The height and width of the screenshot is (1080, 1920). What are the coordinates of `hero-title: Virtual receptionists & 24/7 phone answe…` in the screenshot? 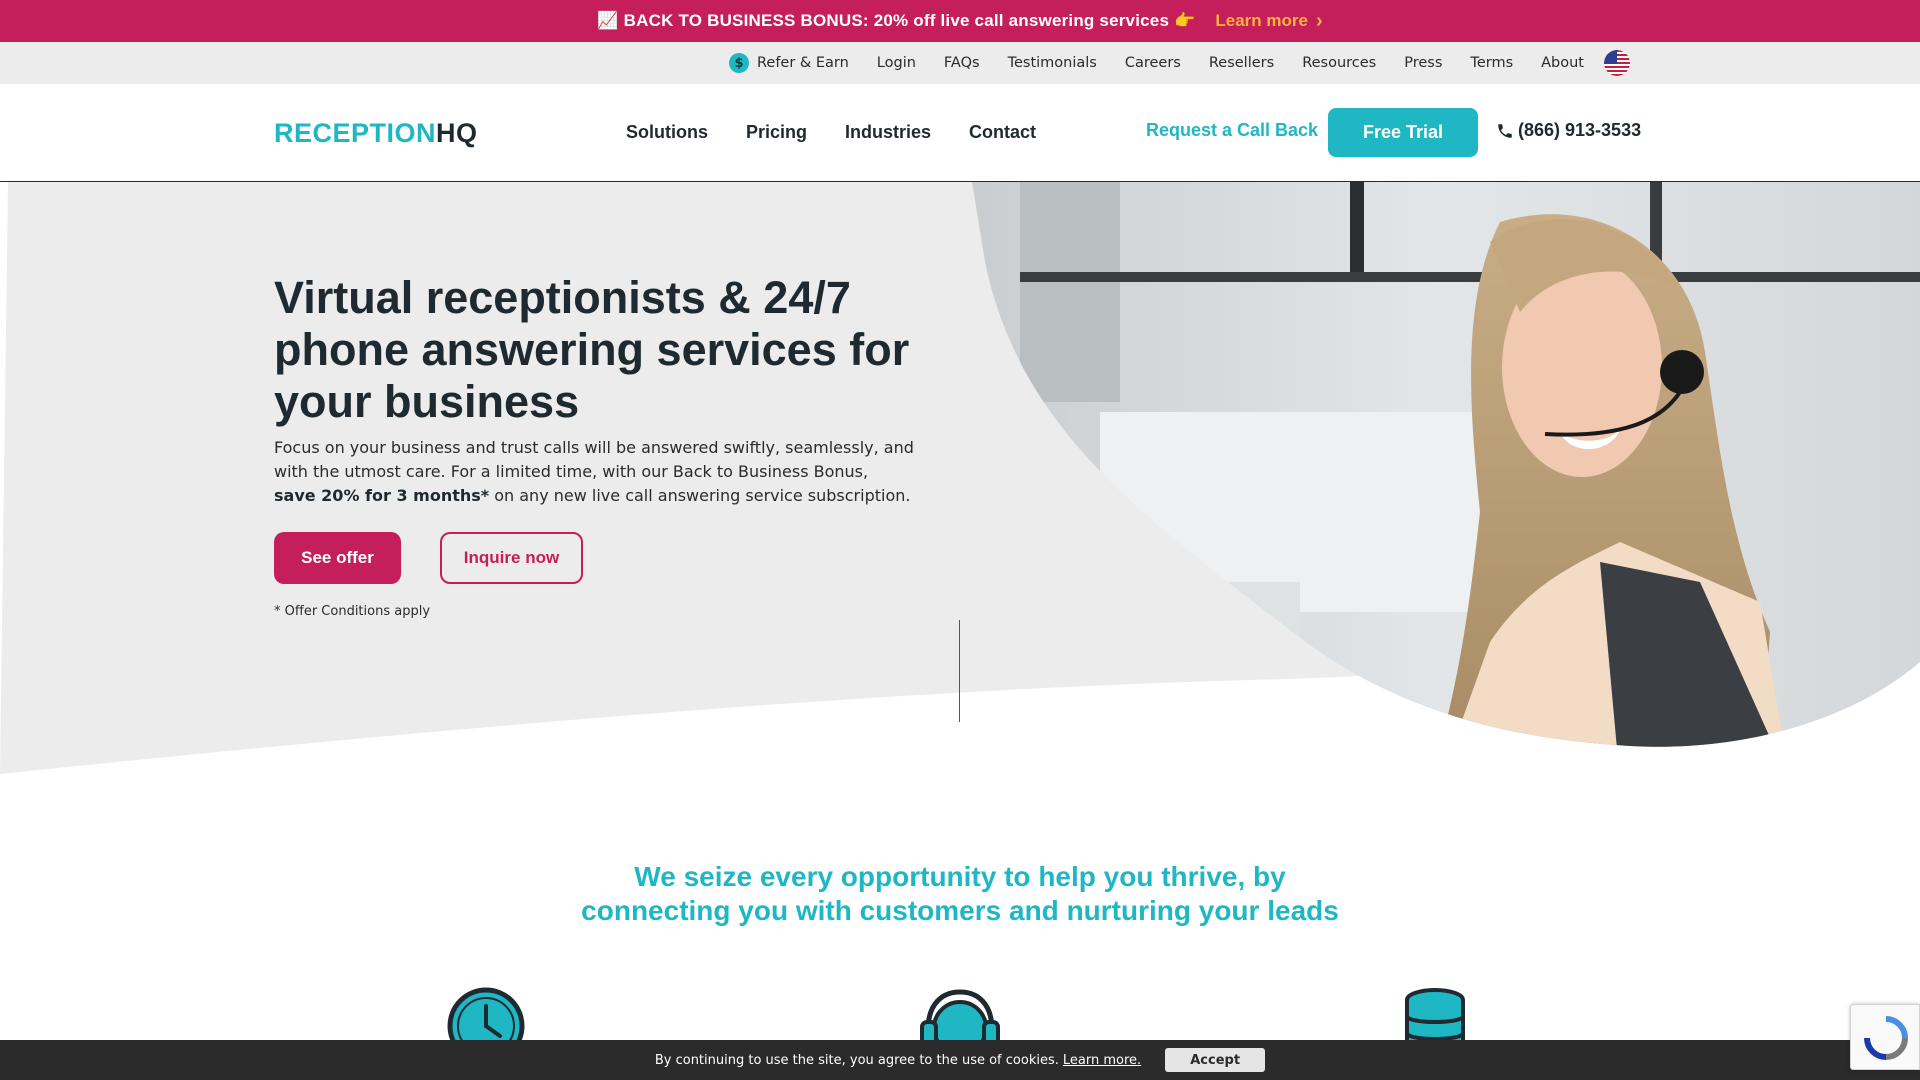 It's located at (592, 349).